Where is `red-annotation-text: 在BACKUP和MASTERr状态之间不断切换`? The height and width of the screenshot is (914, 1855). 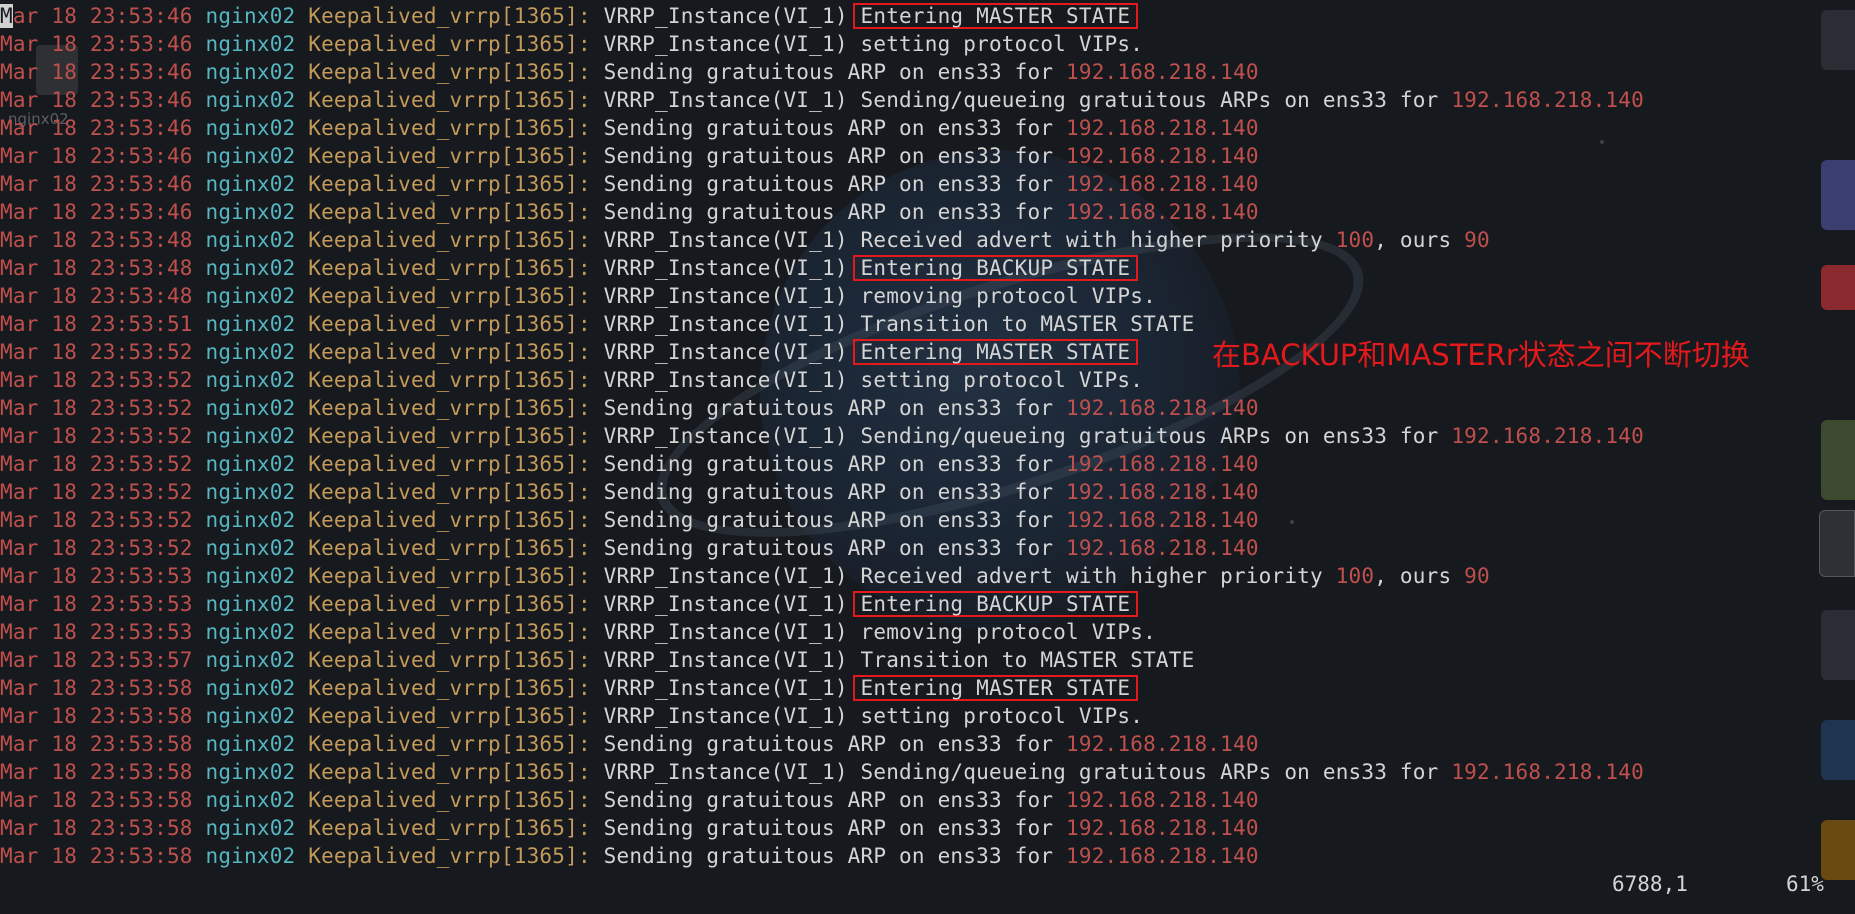
red-annotation-text: 在BACKUP和MASTERr状态之间不断切换 is located at coordinates (1481, 355).